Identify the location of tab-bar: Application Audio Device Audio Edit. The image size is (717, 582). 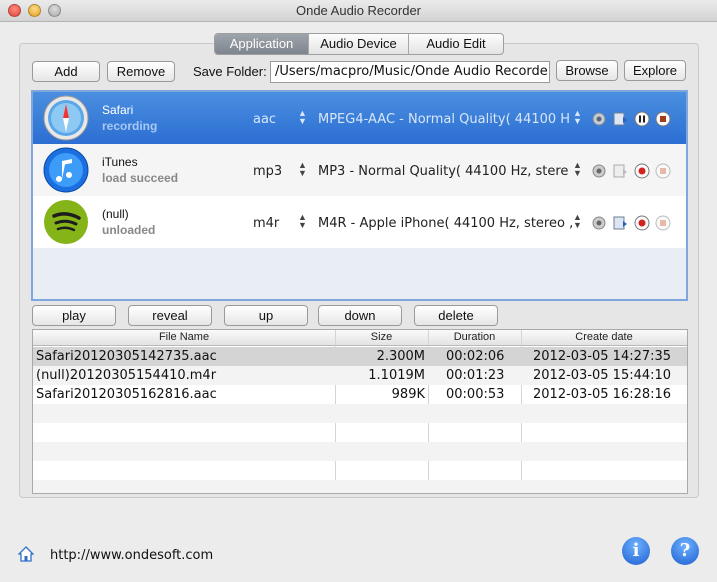
(359, 44).